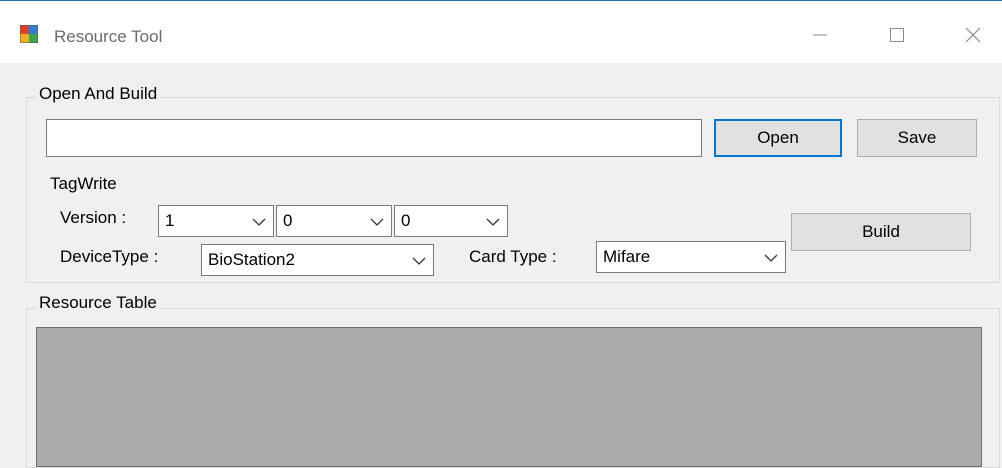 The image size is (1002, 468). What do you see at coordinates (93, 217) in the screenshot?
I see `version-label: Version :` at bounding box center [93, 217].